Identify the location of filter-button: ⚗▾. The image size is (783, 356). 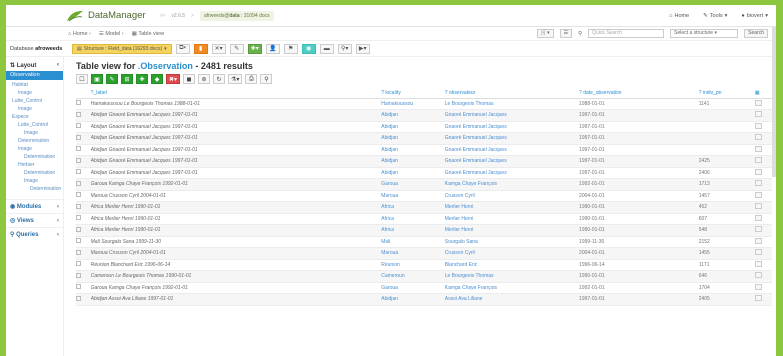
(235, 79).